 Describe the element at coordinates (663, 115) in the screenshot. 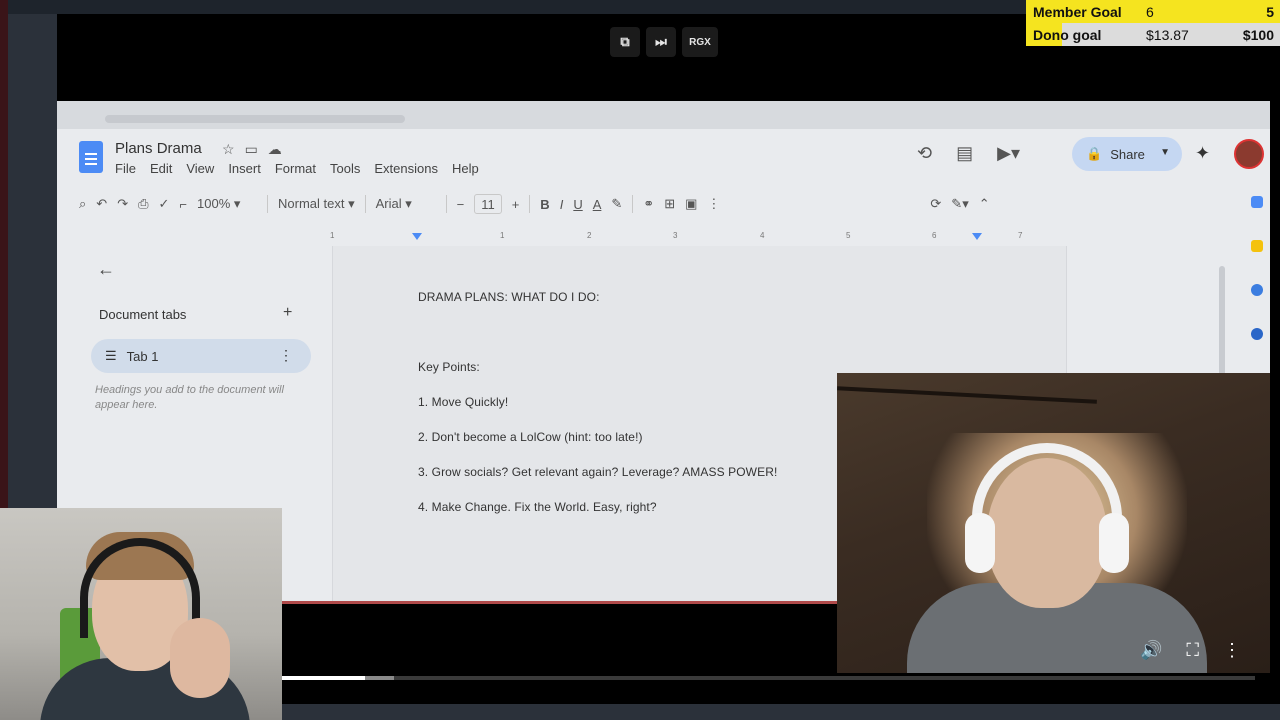

I see `browser-bar` at that location.